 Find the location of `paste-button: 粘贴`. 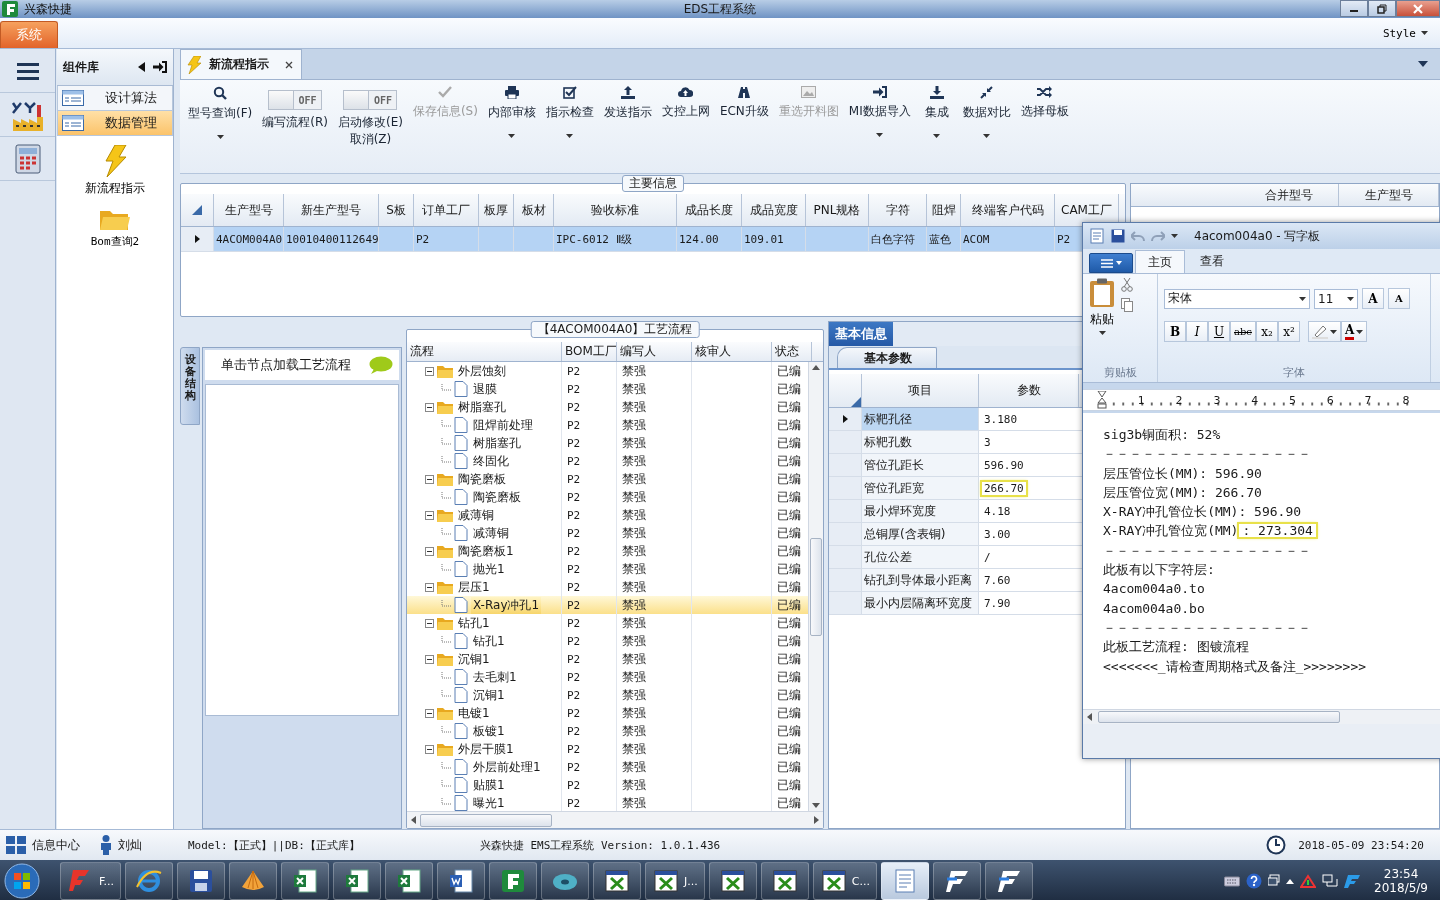

paste-button: 粘贴 is located at coordinates (1102, 321).